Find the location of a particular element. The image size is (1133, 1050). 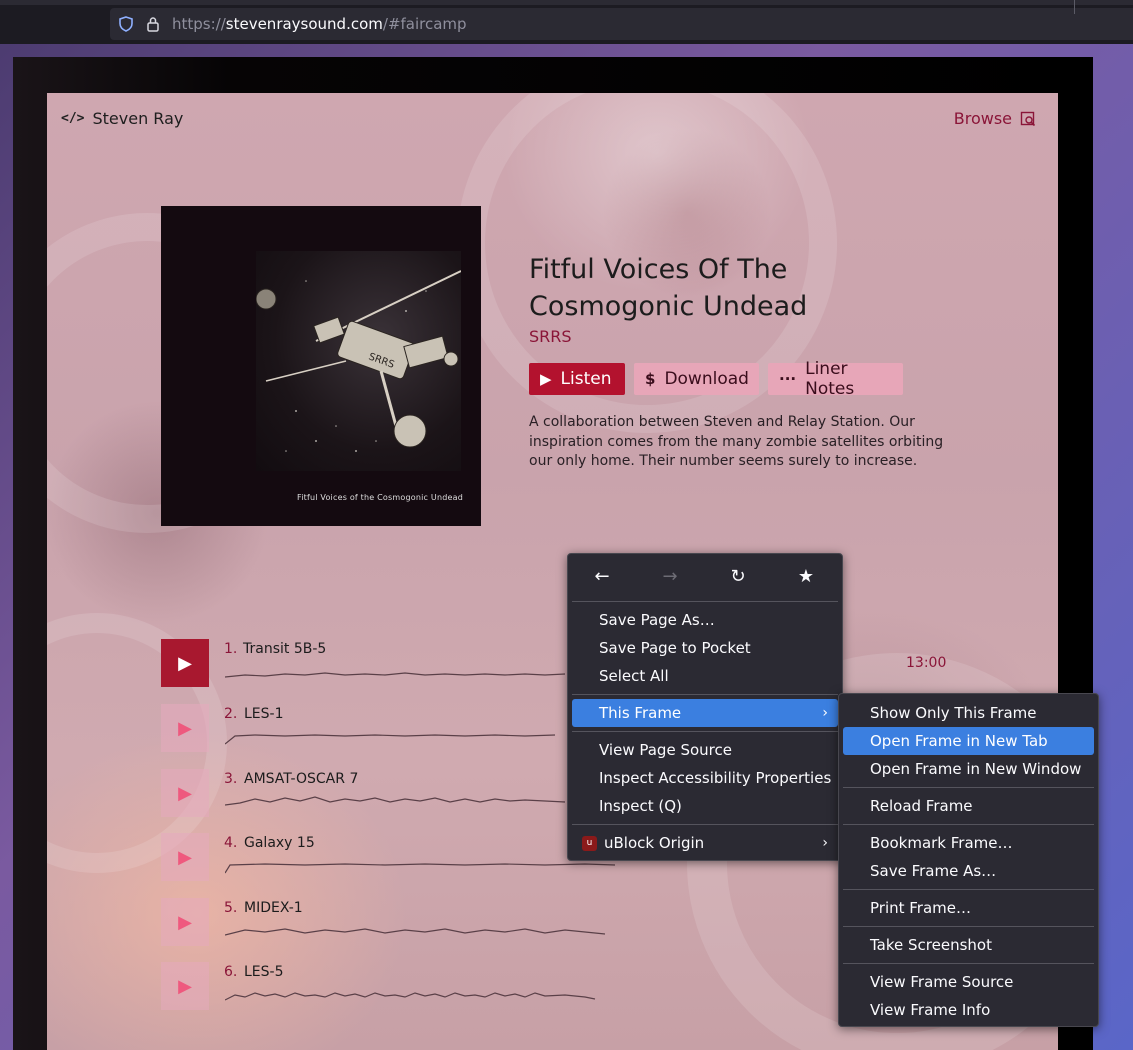

track-title: AMSAT-OSCAR 7 is located at coordinates (301, 779).